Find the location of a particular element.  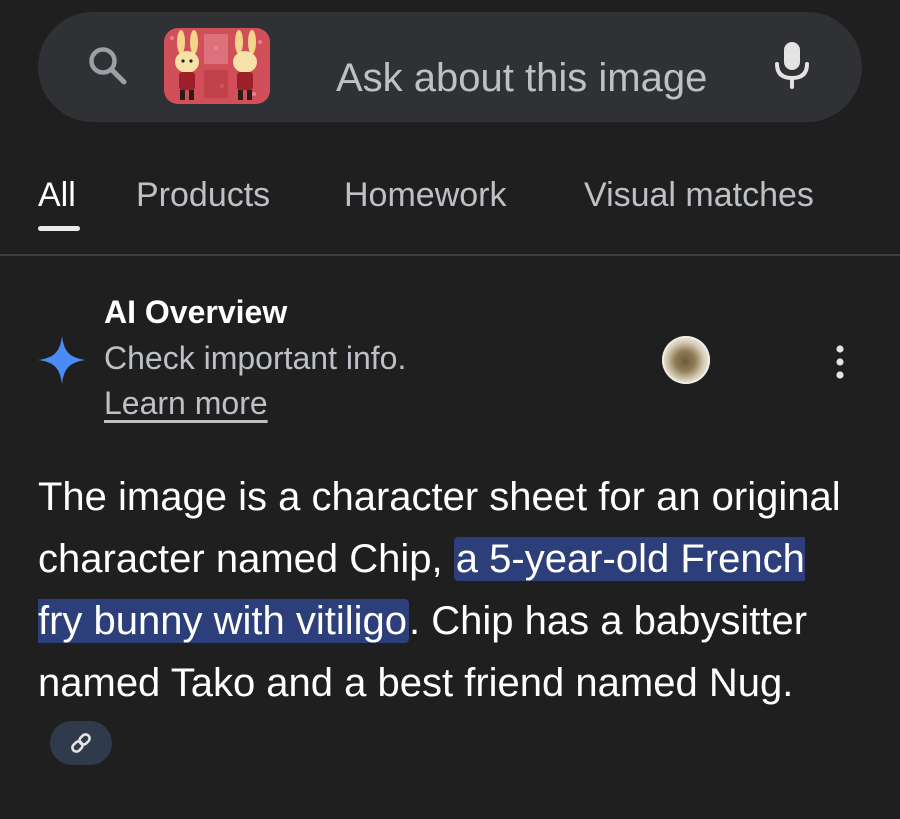

sparkle-icon is located at coordinates (62, 360).